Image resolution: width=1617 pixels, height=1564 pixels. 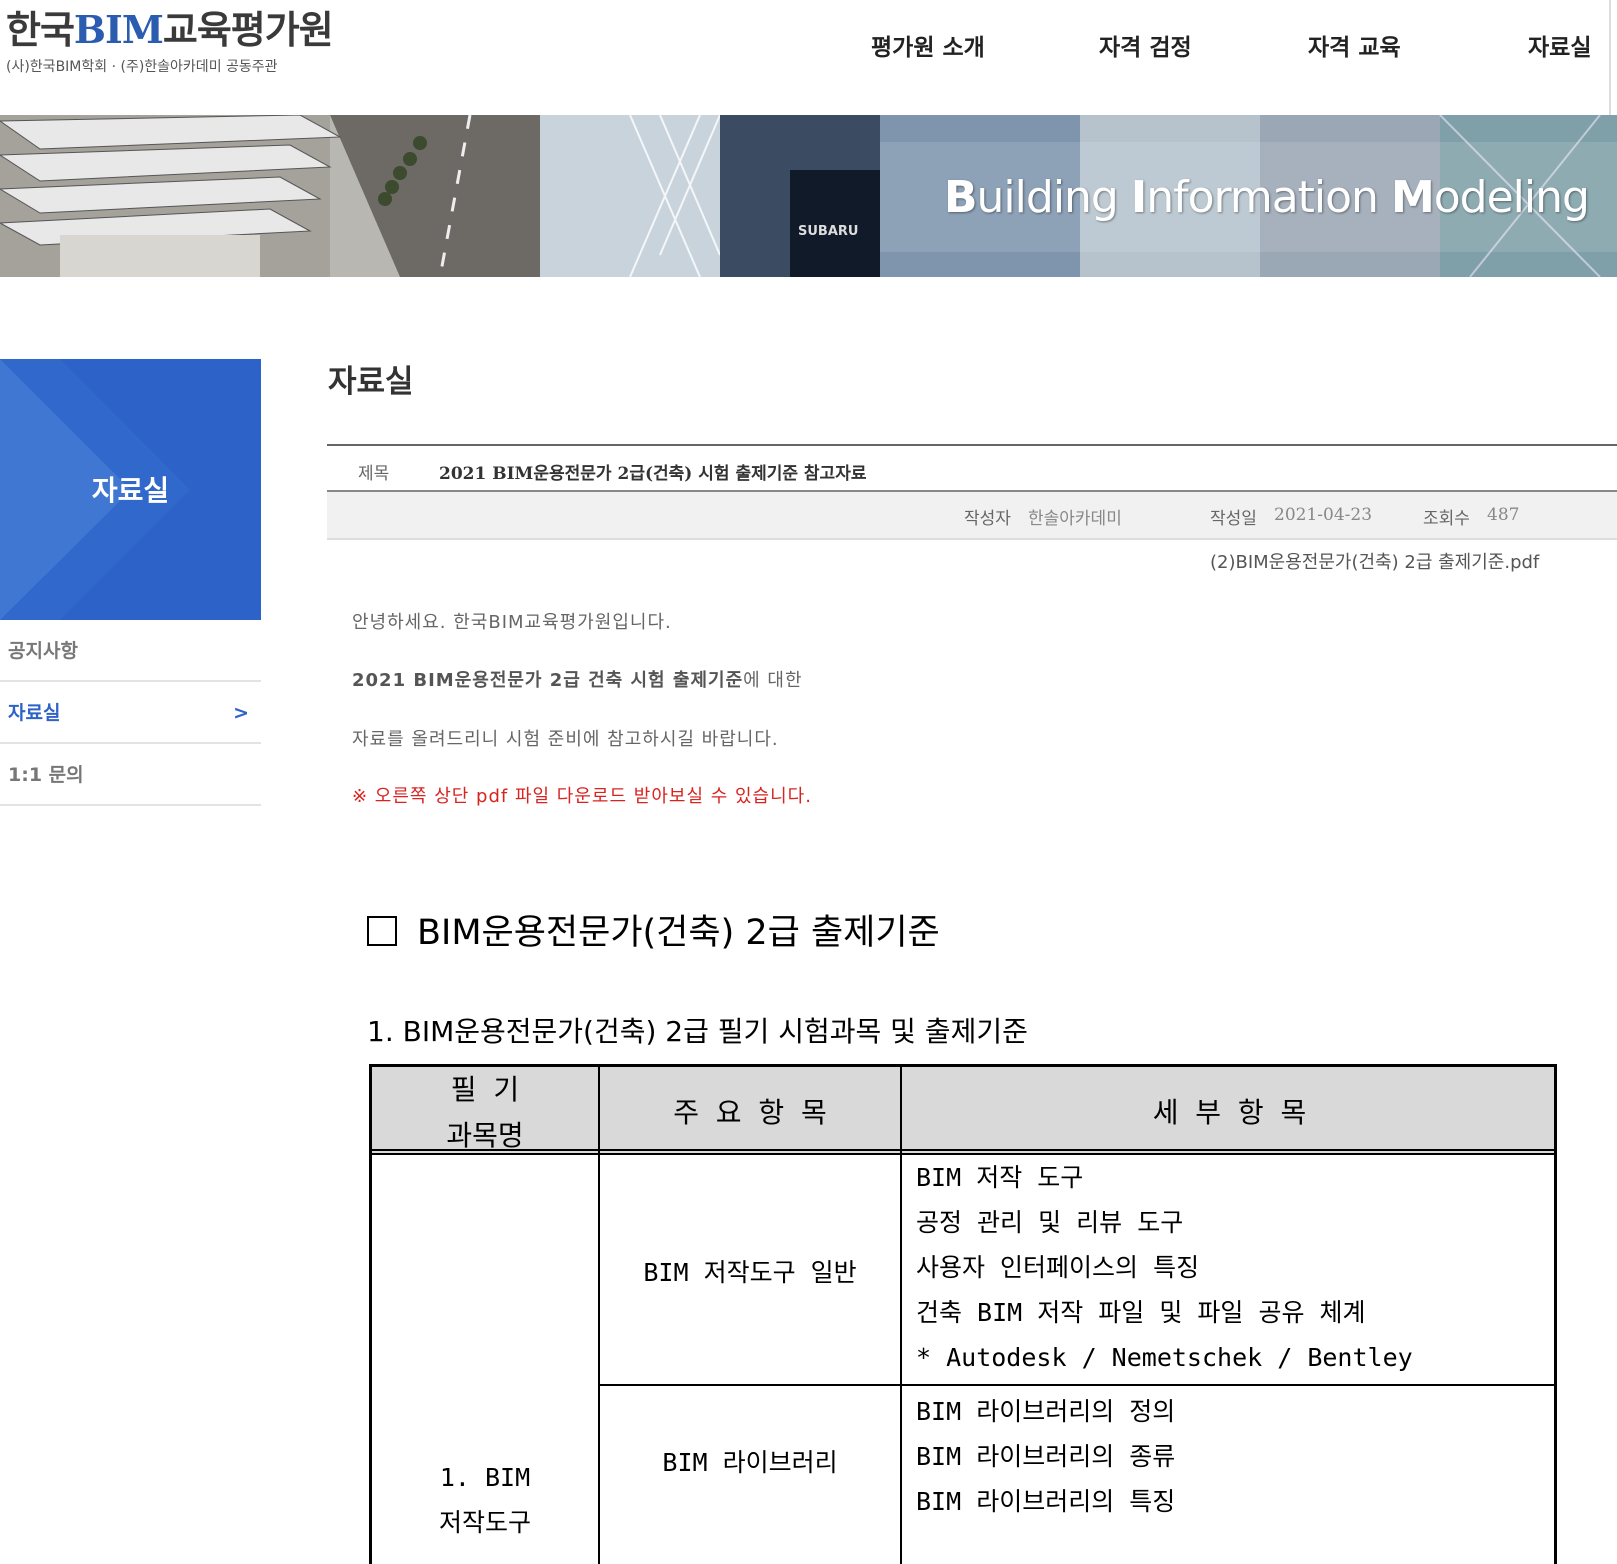 I want to click on nav-education: 자격 교육, so click(x=1354, y=45).